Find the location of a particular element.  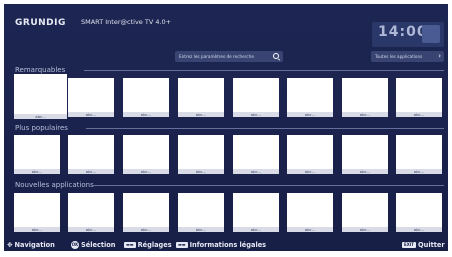

section-title: Remarquables is located at coordinates (40, 70).